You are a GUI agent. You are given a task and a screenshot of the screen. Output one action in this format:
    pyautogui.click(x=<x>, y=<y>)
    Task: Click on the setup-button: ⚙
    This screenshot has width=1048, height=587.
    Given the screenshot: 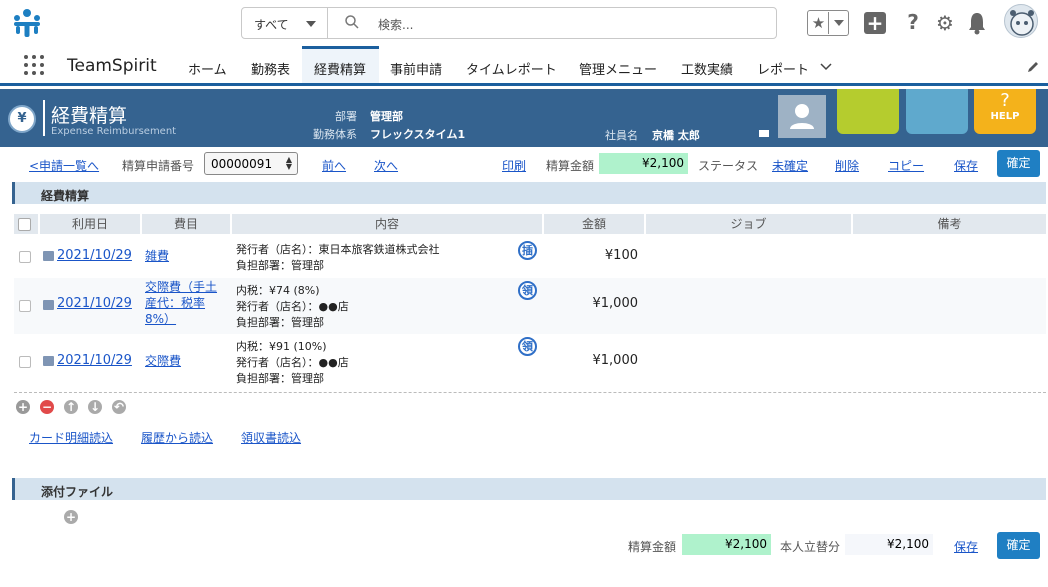 What is the action you would take?
    pyautogui.click(x=945, y=23)
    